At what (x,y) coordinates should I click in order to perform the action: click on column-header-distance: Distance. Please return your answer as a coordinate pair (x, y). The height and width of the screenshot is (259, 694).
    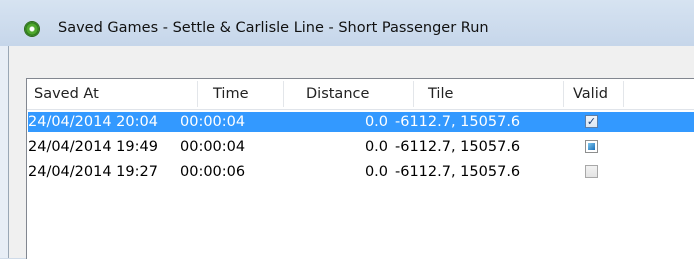
    Looking at the image, I should click on (337, 94).